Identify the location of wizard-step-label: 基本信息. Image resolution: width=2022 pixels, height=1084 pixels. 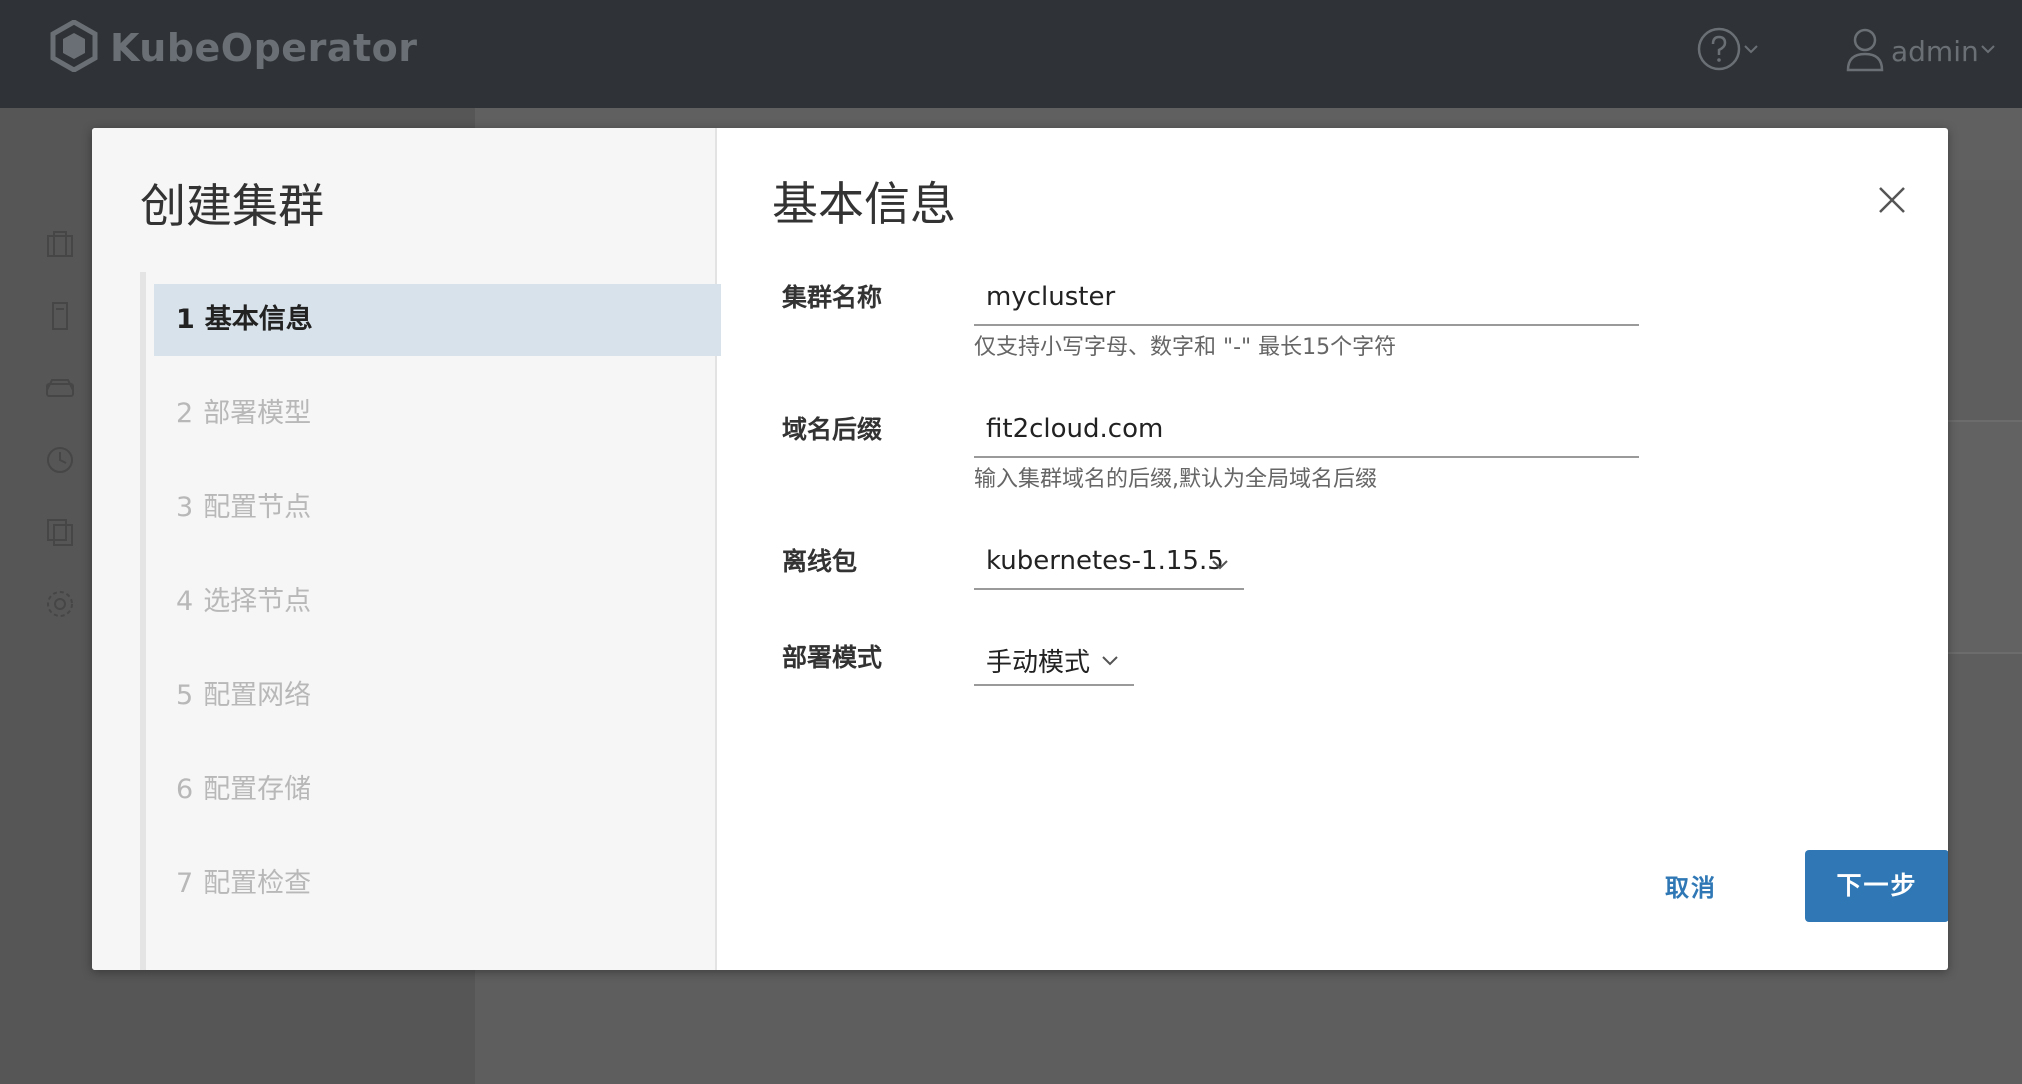
(258, 319).